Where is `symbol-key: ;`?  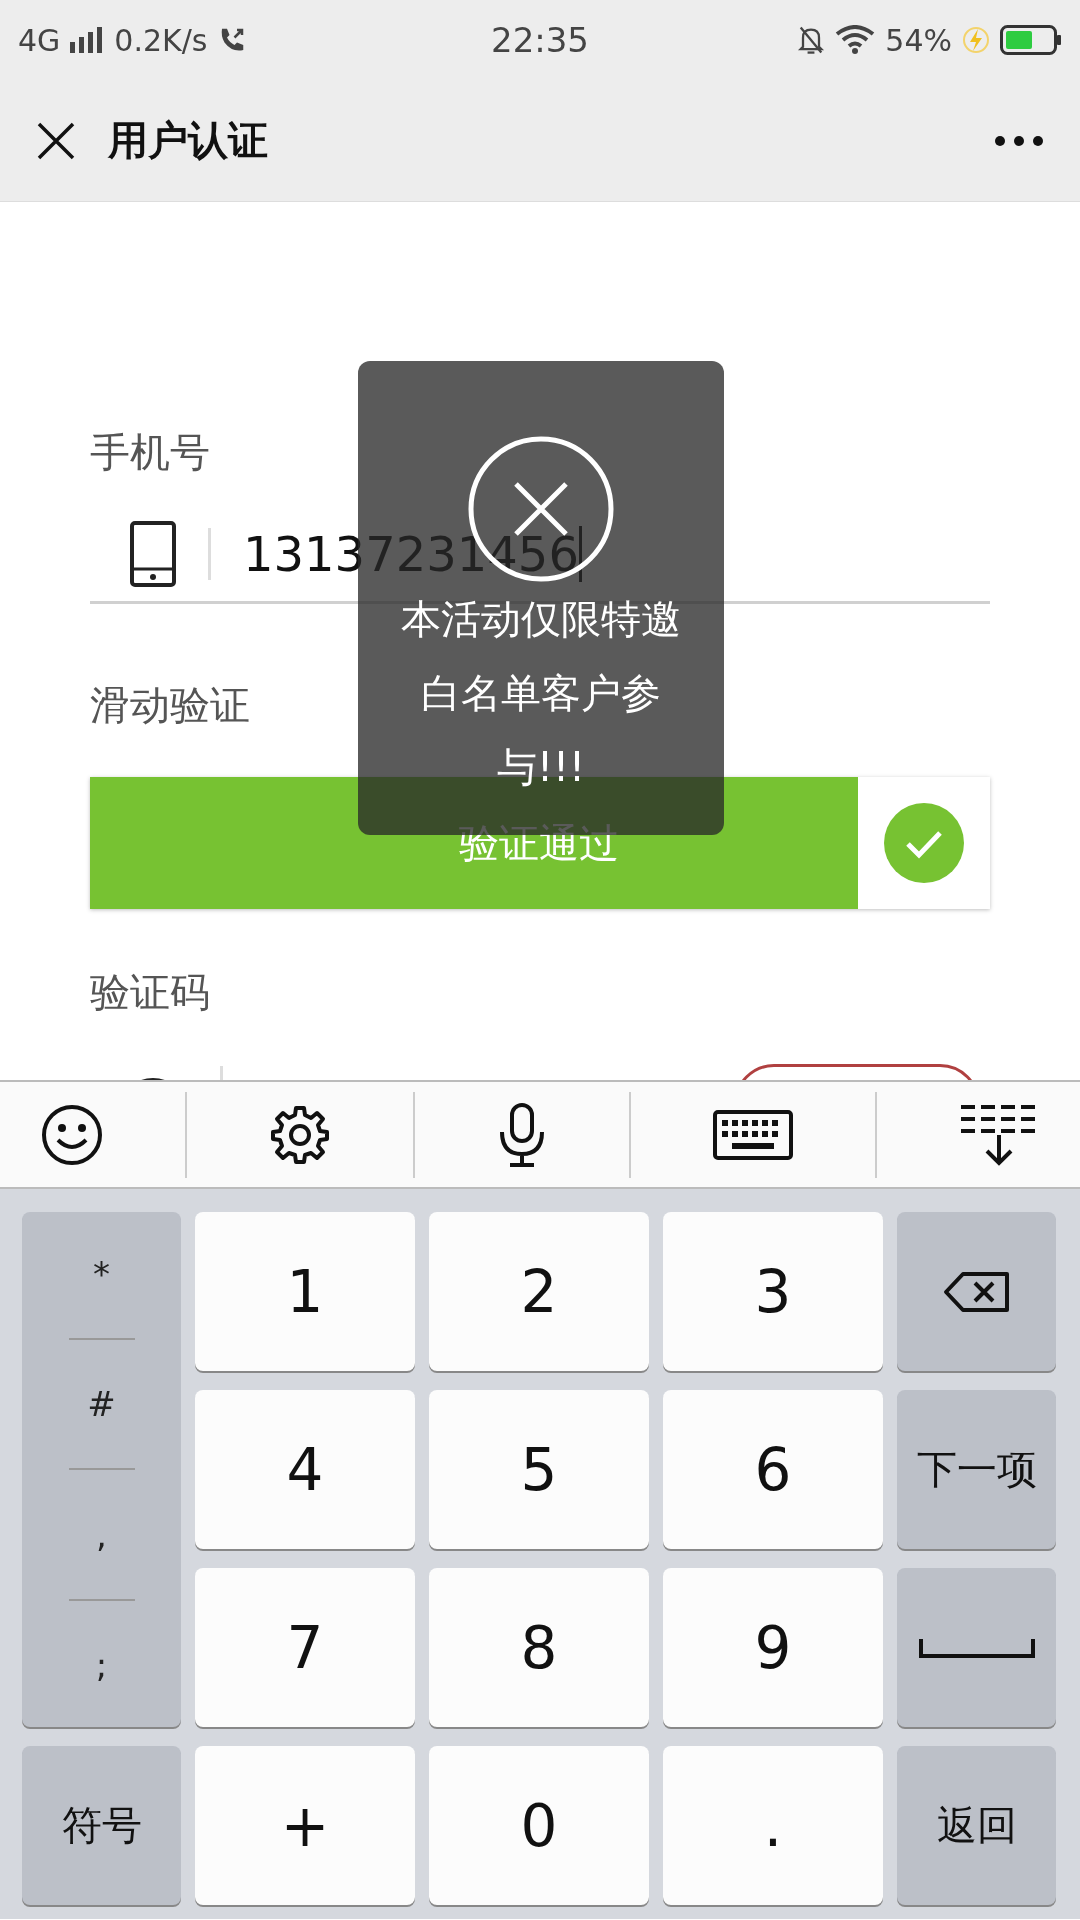
symbol-key: ; is located at coordinates (101, 1664).